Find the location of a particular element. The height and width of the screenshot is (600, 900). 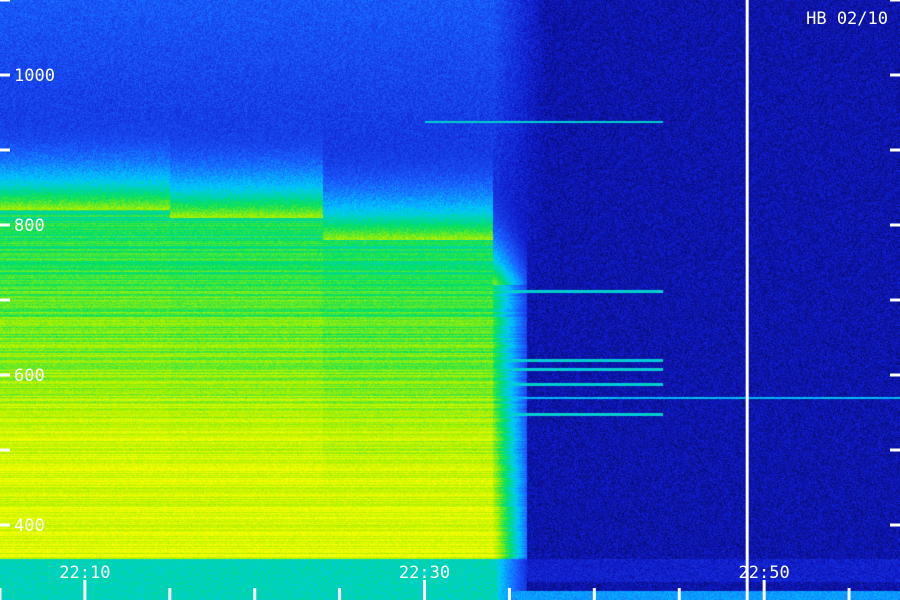

x-tick-label: 22:10 is located at coordinates (84, 573).